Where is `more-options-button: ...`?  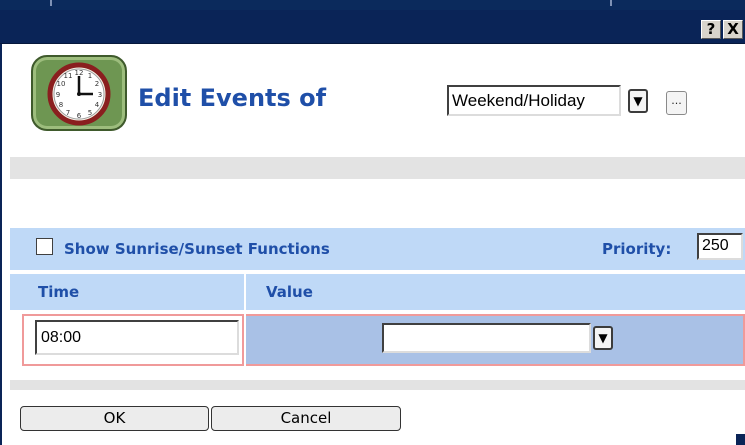 more-options-button: ... is located at coordinates (676, 103).